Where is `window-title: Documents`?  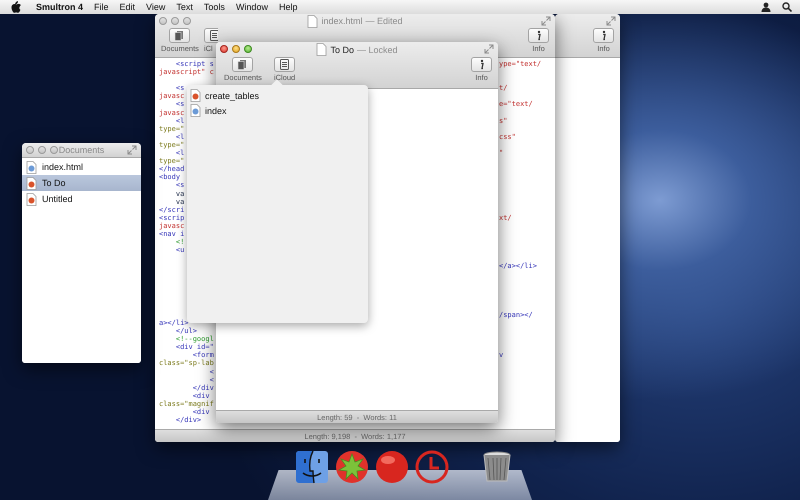
window-title: Documents is located at coordinates (81, 150).